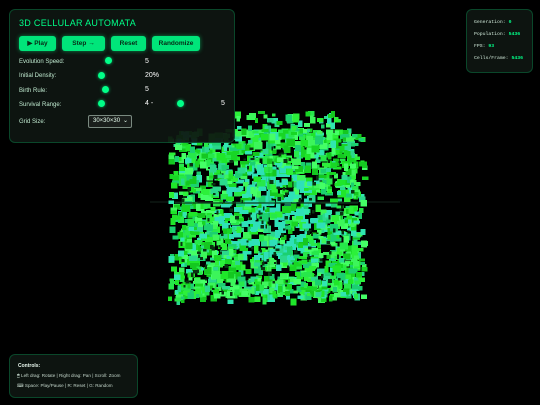 The height and width of the screenshot is (405, 540). What do you see at coordinates (180, 103) in the screenshot?
I see `survival-max-slider` at bounding box center [180, 103].